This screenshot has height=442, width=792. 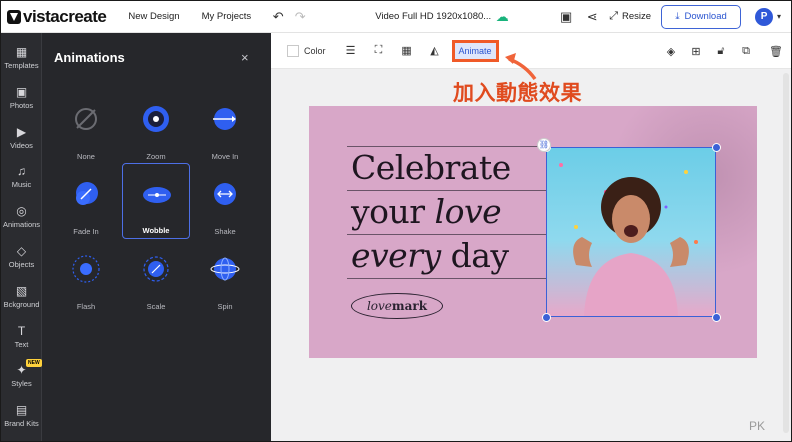 I want to click on image-icon: ▣, so click(x=21, y=91).